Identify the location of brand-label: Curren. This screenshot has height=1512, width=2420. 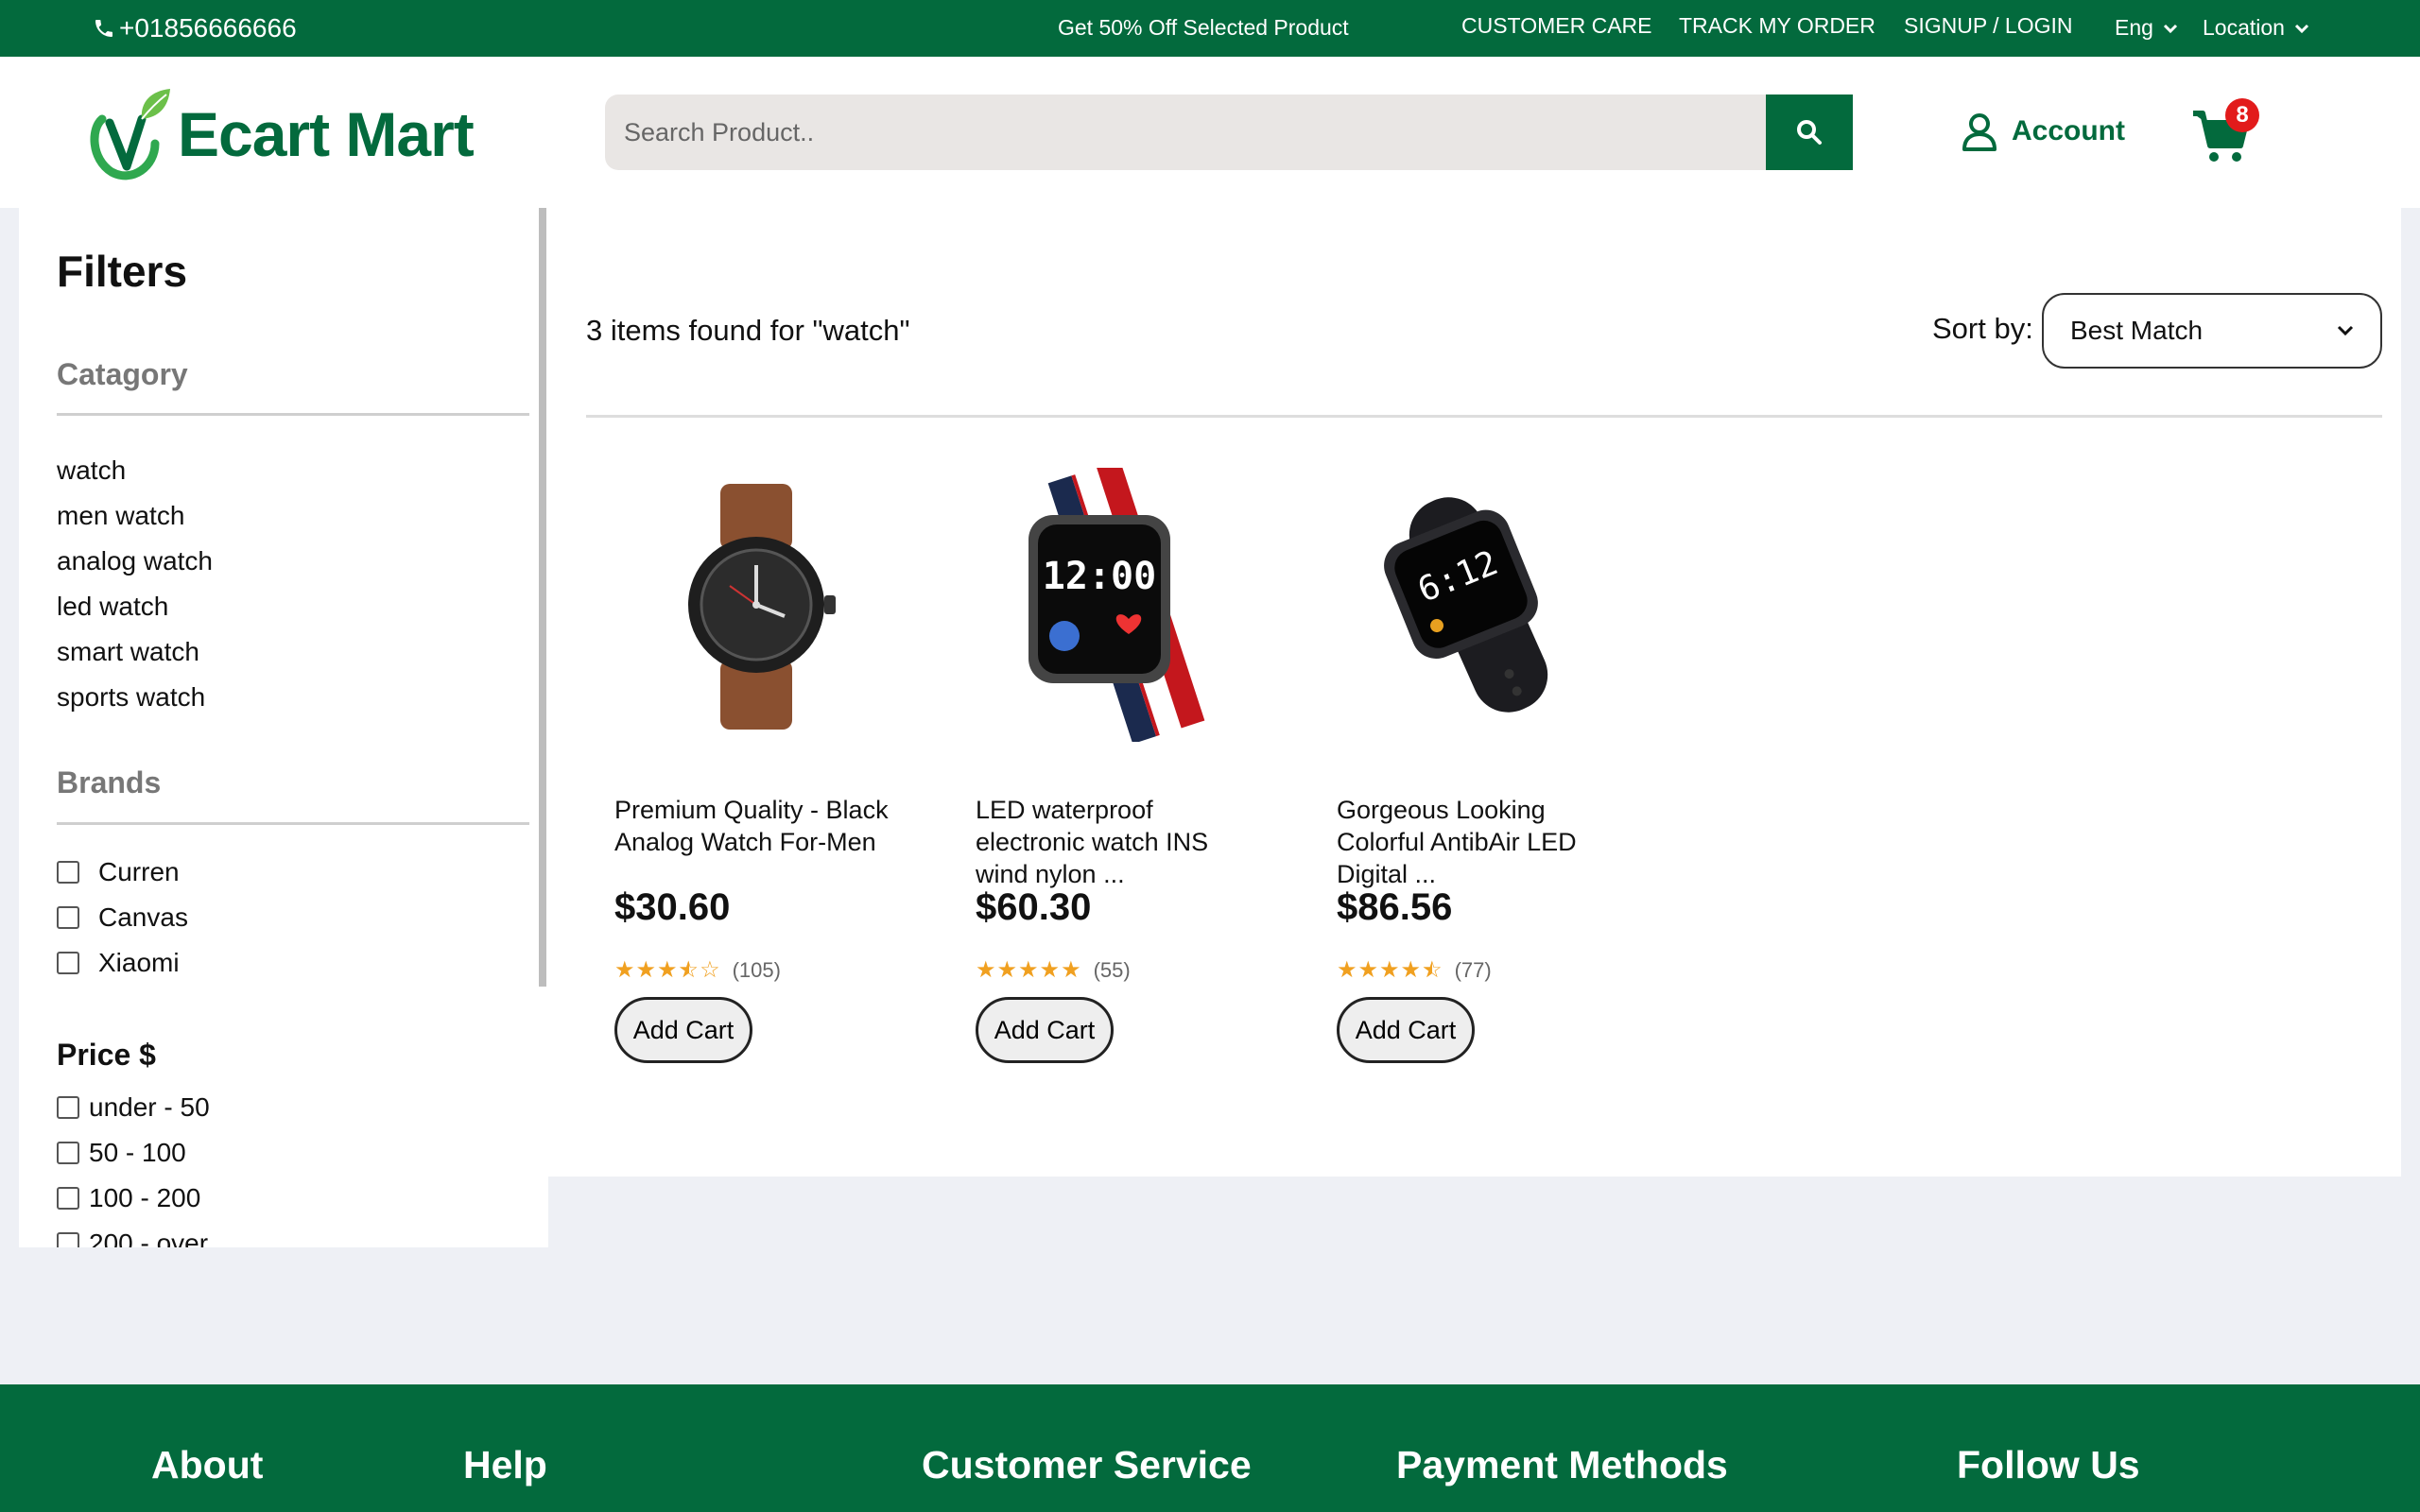
(139, 871).